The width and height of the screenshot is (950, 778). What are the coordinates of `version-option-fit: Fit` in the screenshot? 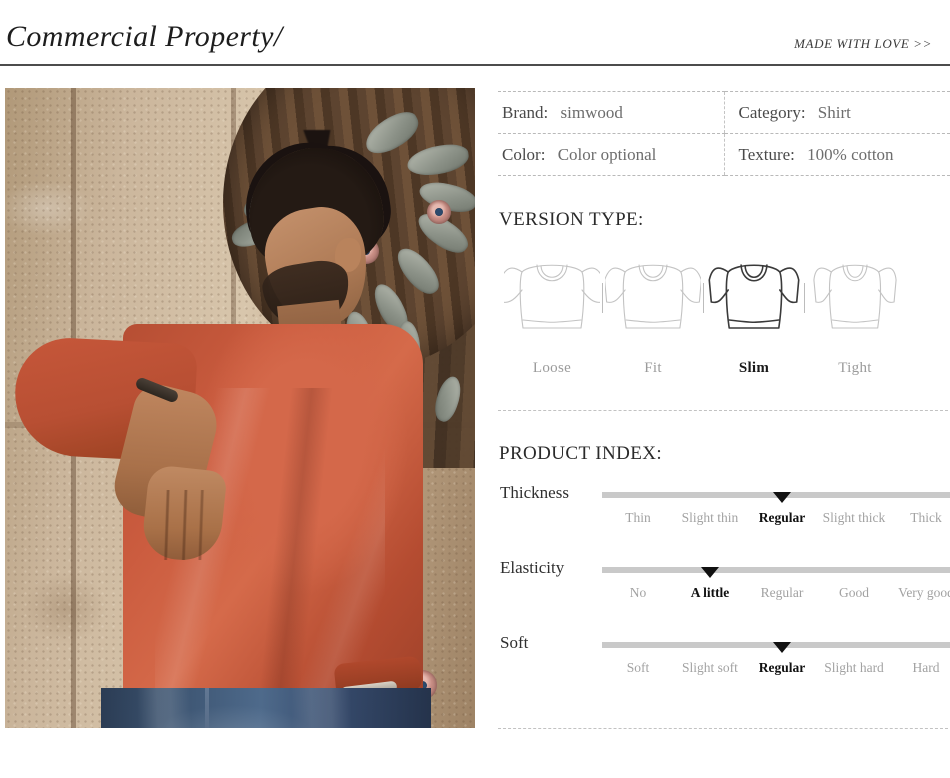 It's located at (653, 312).